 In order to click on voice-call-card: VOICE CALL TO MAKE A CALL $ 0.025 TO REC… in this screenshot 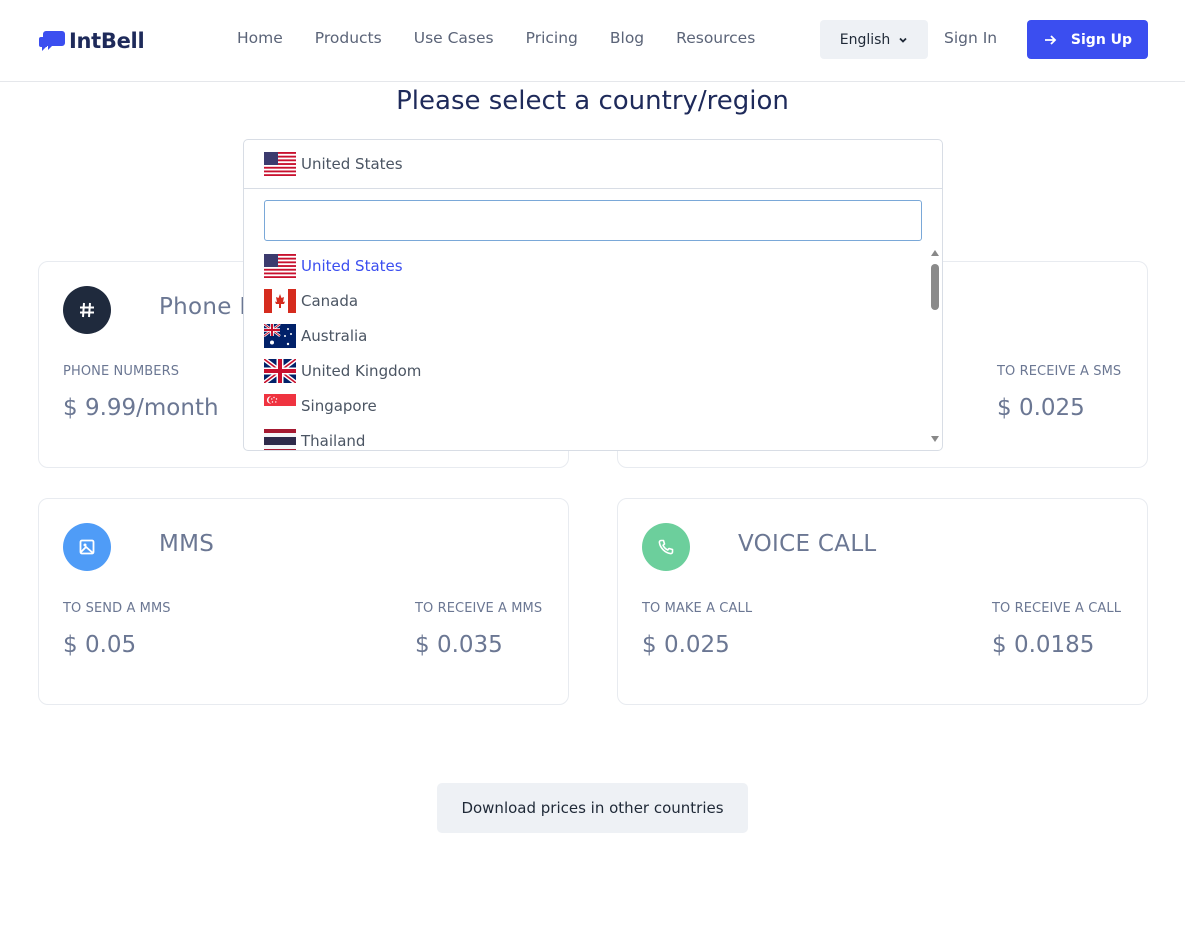, I will do `click(882, 601)`.